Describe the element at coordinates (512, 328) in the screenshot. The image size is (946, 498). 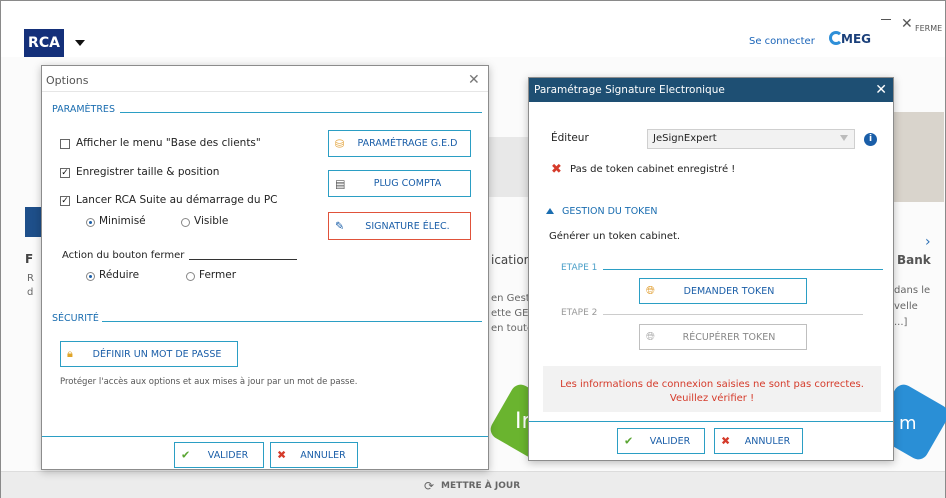
I see `bg-text-line: en toute` at that location.